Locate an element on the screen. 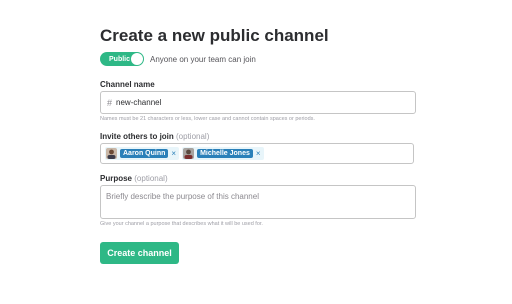 This screenshot has width=512, height=304. chip-name: Aaron Quinn is located at coordinates (144, 153).